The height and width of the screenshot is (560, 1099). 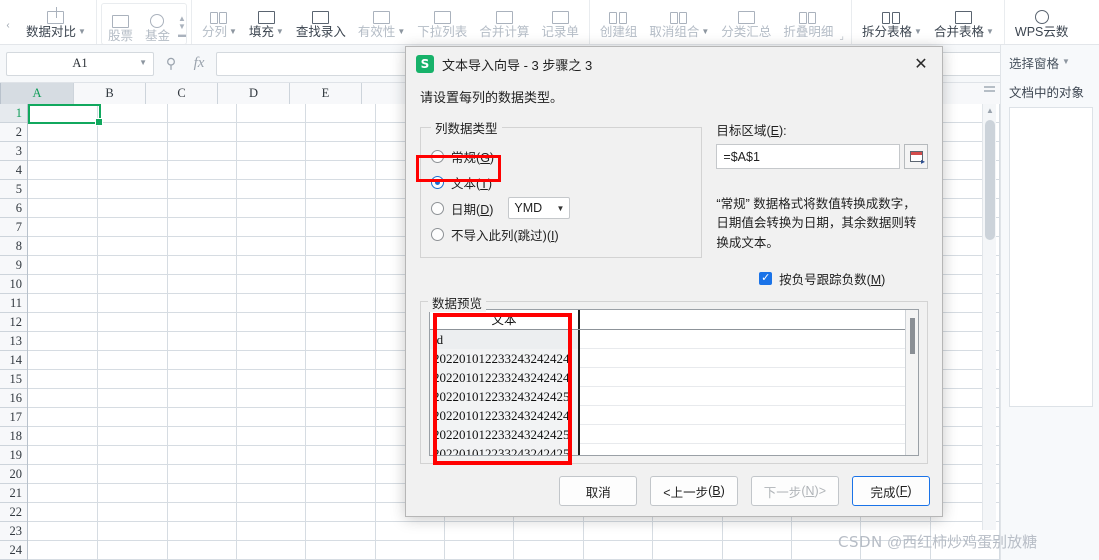 I want to click on preview-column-header: 文本, so click(x=505, y=320).